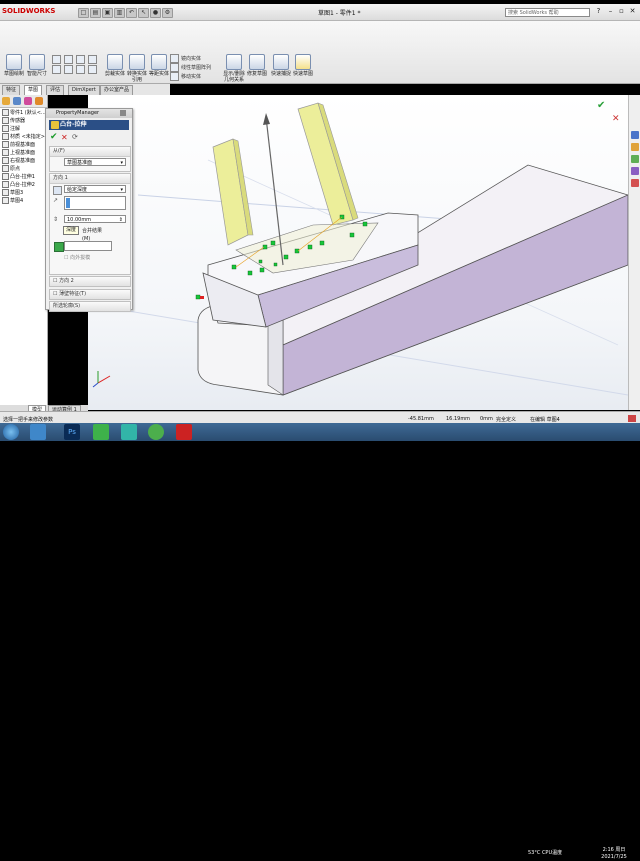  Describe the element at coordinates (39, 101) in the screenshot. I see `display-manager-icon` at that location.